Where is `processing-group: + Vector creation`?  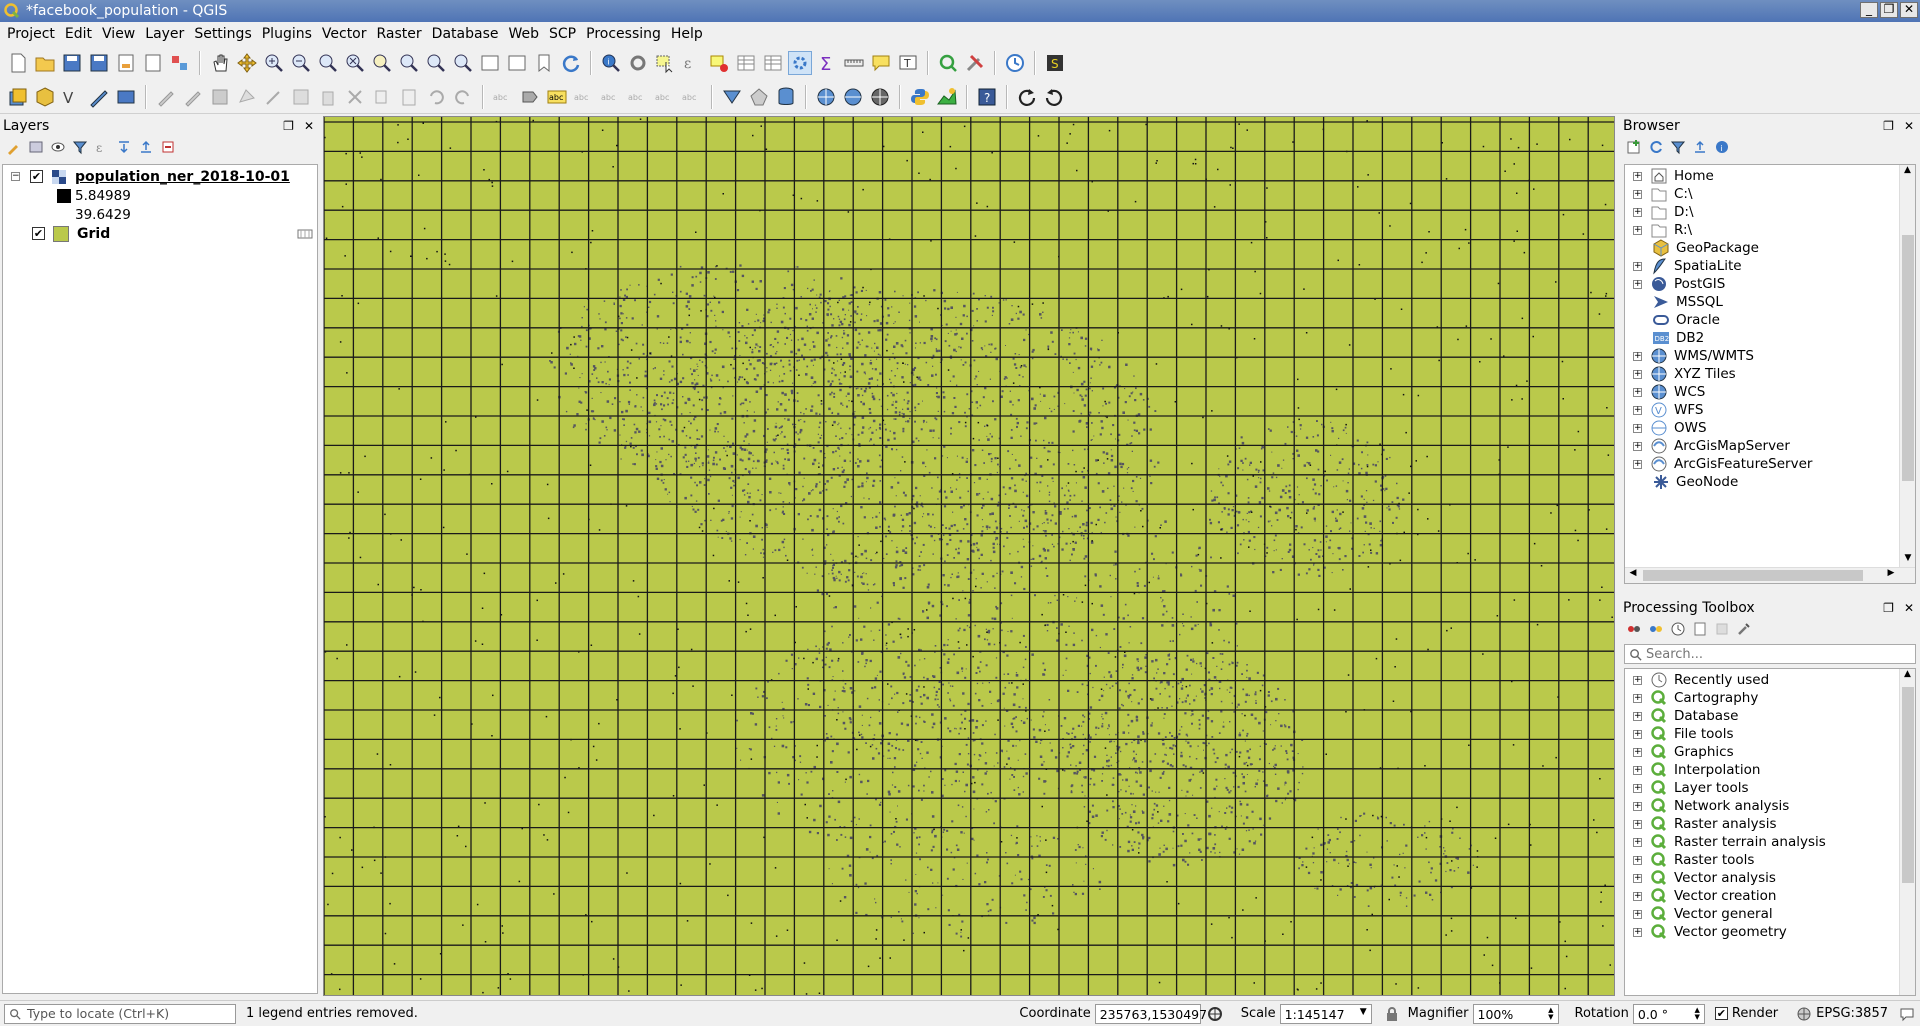
processing-group: + Vector creation is located at coordinates (1770, 896).